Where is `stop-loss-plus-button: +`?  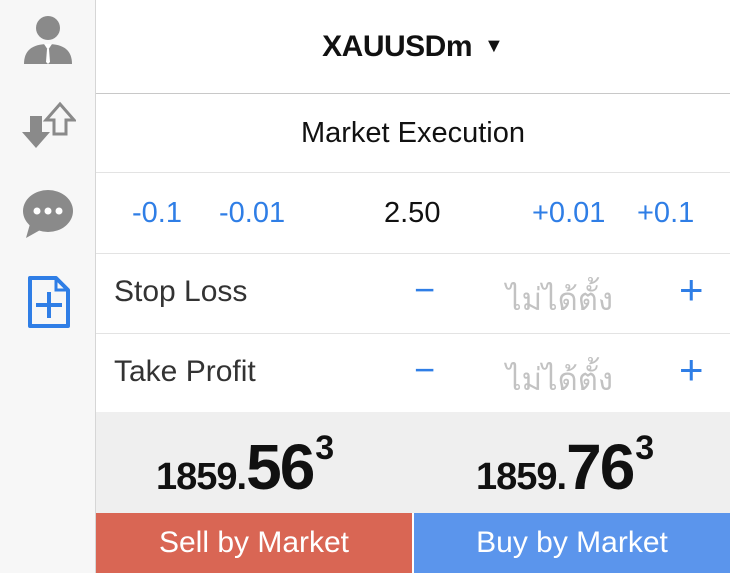 stop-loss-plus-button: + is located at coordinates (691, 290).